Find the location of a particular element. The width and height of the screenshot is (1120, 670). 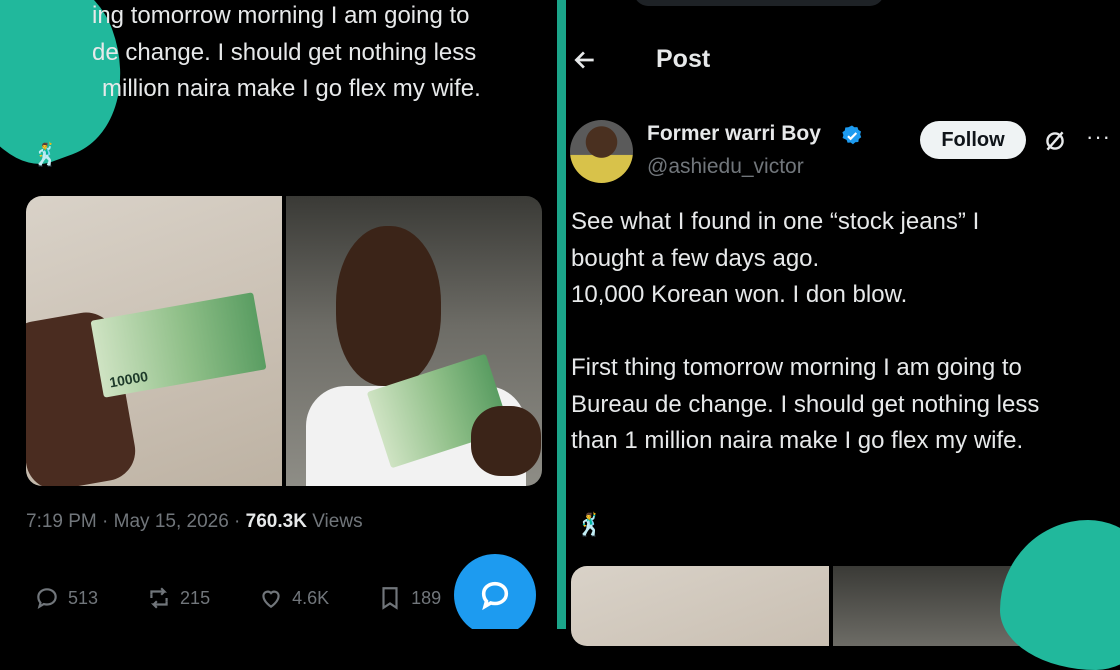

like-count: 4.6K is located at coordinates (311, 597).